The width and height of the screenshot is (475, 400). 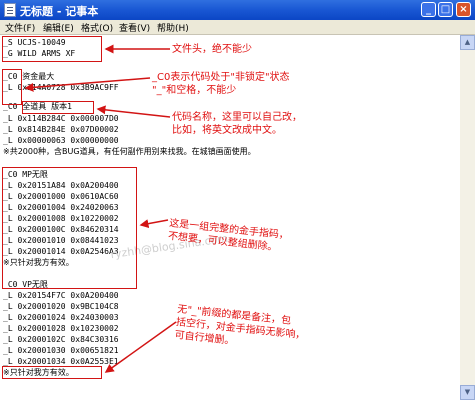 What do you see at coordinates (212, 49) in the screenshot?
I see `header-annotation: 文件头，绝不能少` at bounding box center [212, 49].